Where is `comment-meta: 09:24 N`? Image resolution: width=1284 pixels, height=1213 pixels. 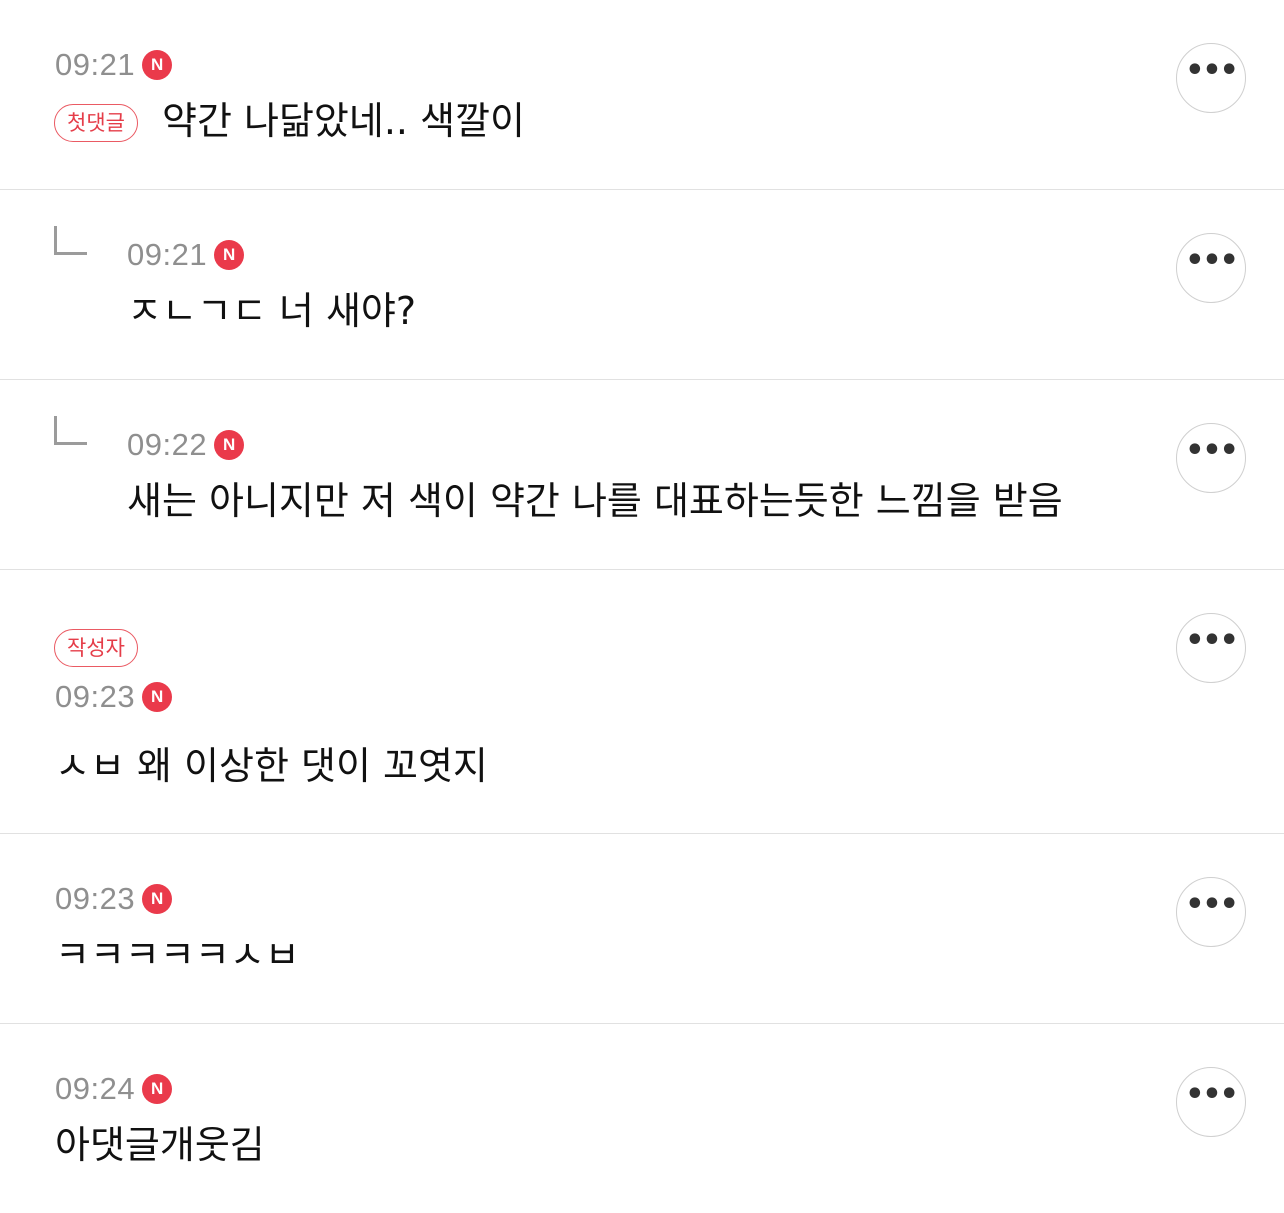
comment-meta: 09:24 N is located at coordinates (114, 1089).